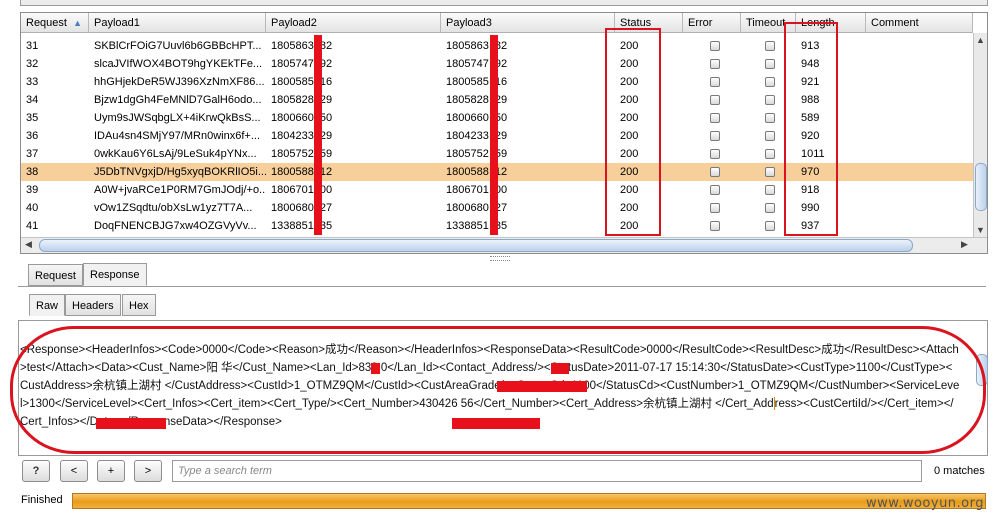 This screenshot has height=514, width=996. I want to click on cell-payload3: 1800680 27, so click(477, 208).